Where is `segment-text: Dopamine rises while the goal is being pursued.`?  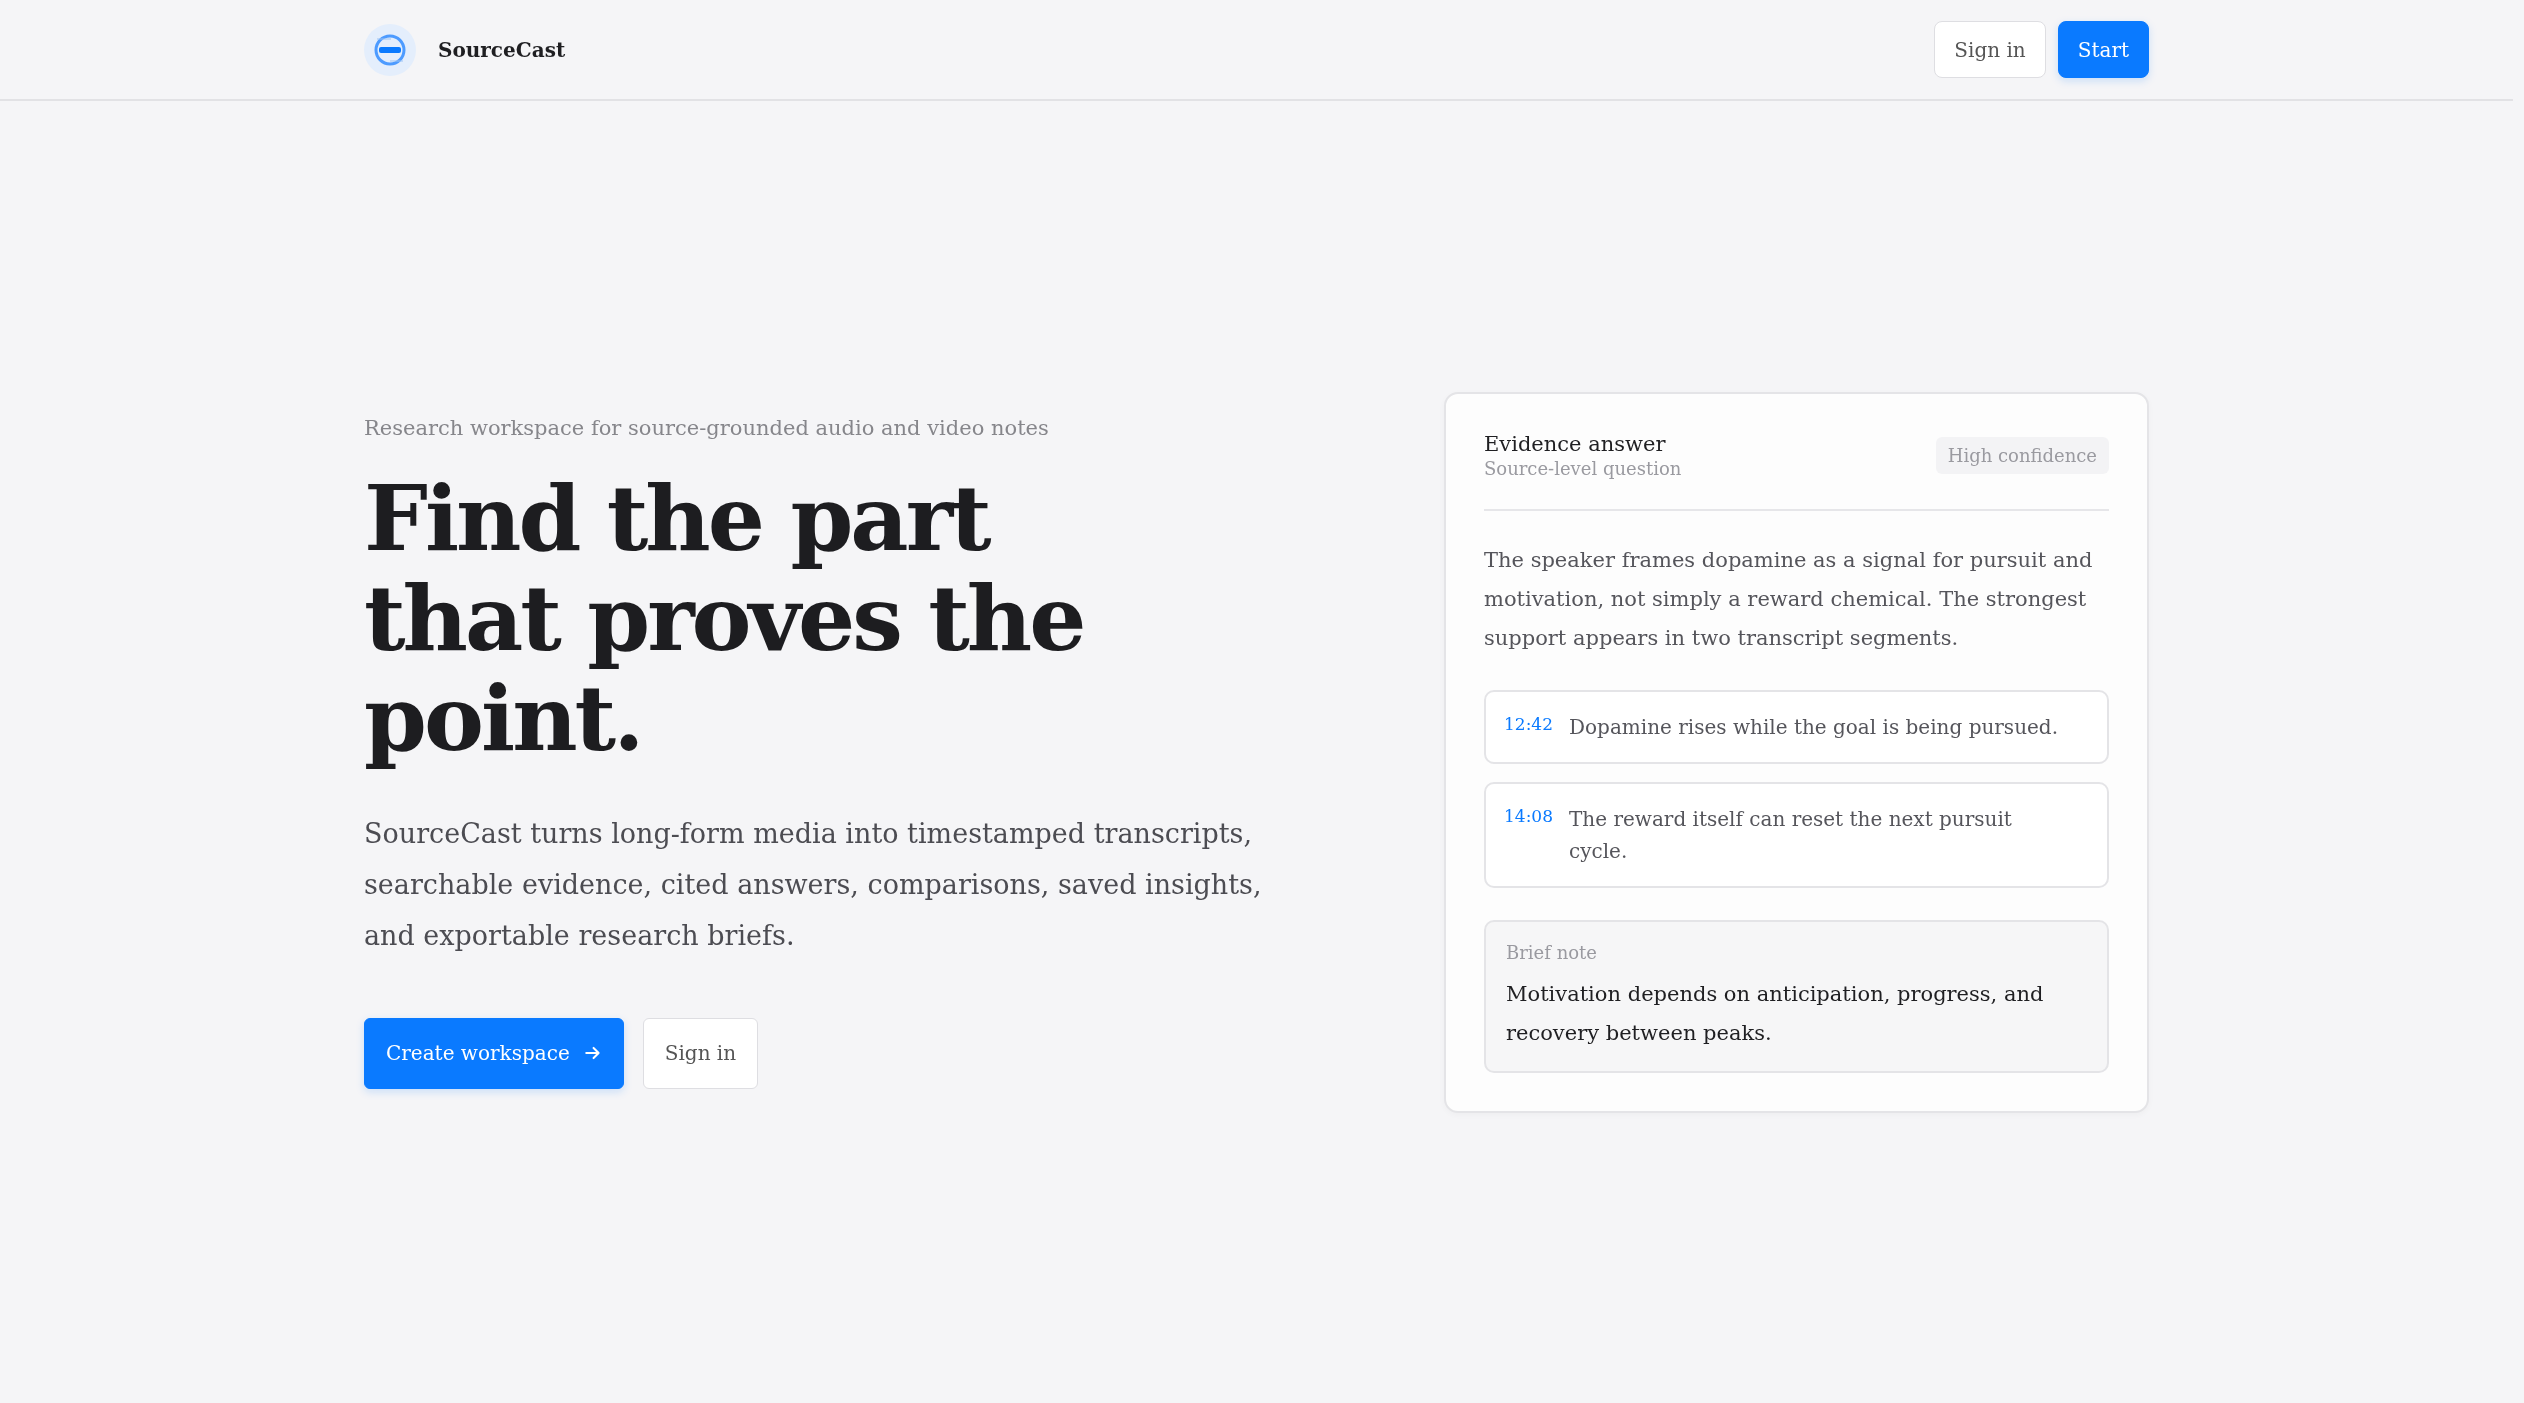 segment-text: Dopamine rises while the goal is being pursued. is located at coordinates (1813, 727).